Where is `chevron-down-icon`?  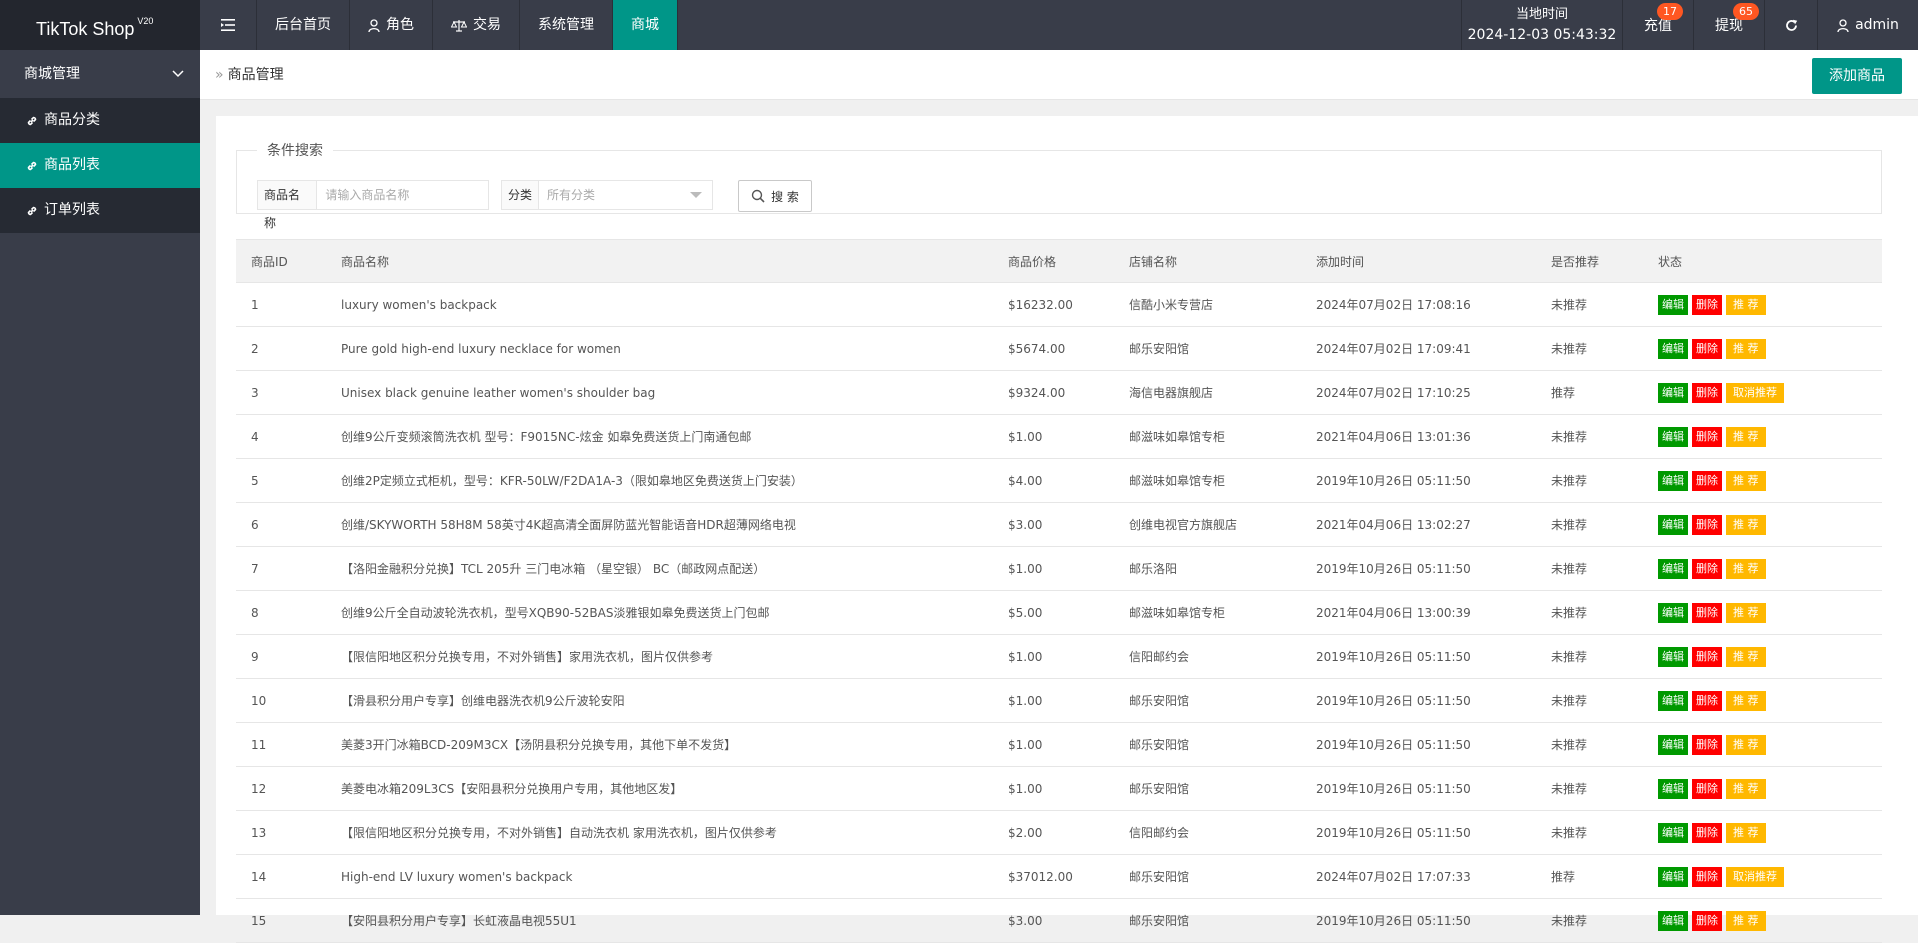
chevron-down-icon is located at coordinates (178, 74).